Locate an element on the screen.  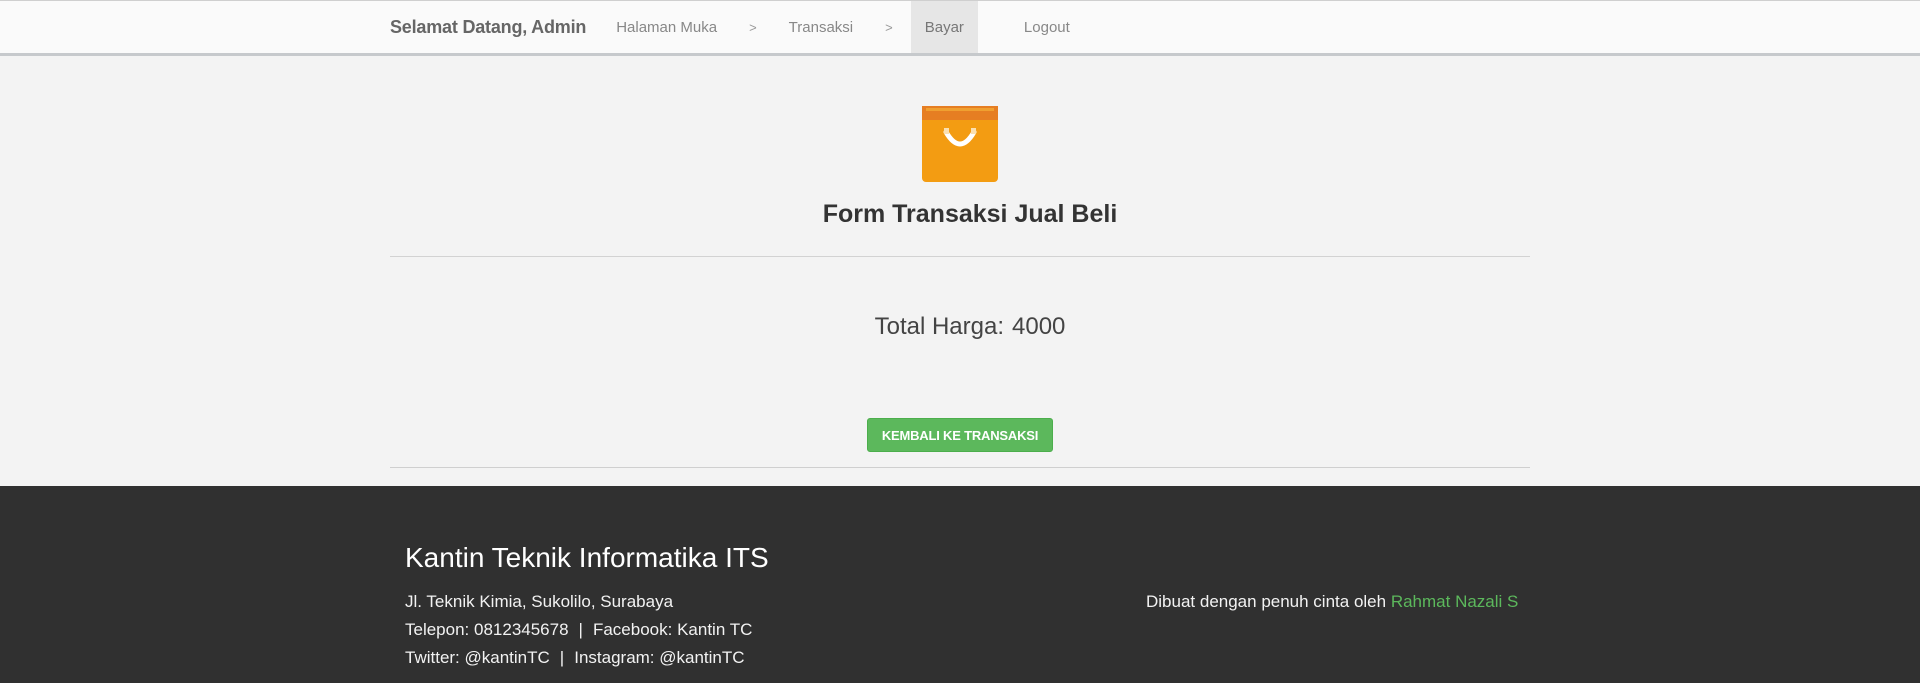
footer-instagram: Instagram: @kantinTC is located at coordinates (659, 657).